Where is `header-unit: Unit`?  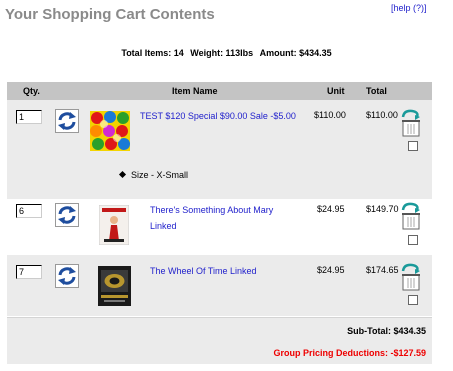 header-unit: Unit is located at coordinates (336, 91).